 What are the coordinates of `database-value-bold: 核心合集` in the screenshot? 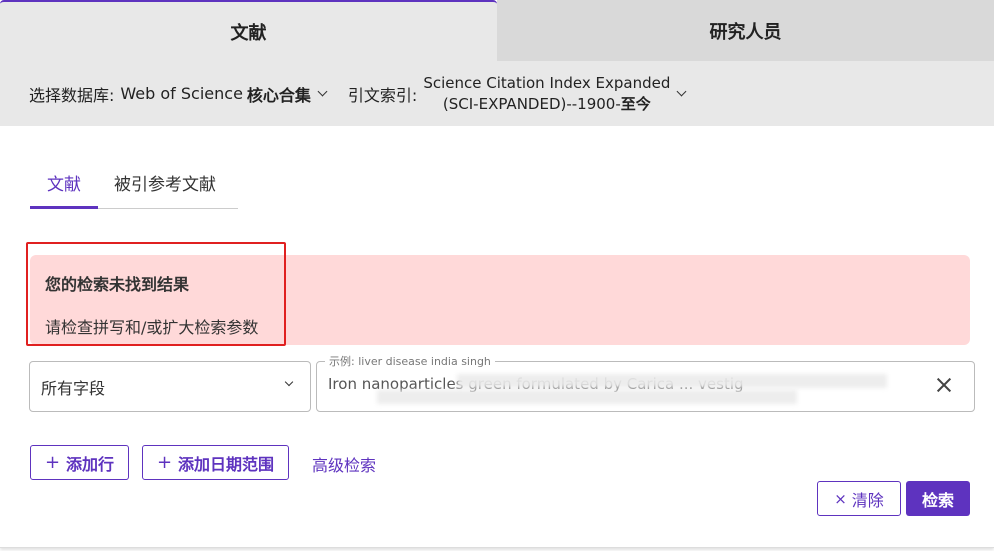 It's located at (278, 95).